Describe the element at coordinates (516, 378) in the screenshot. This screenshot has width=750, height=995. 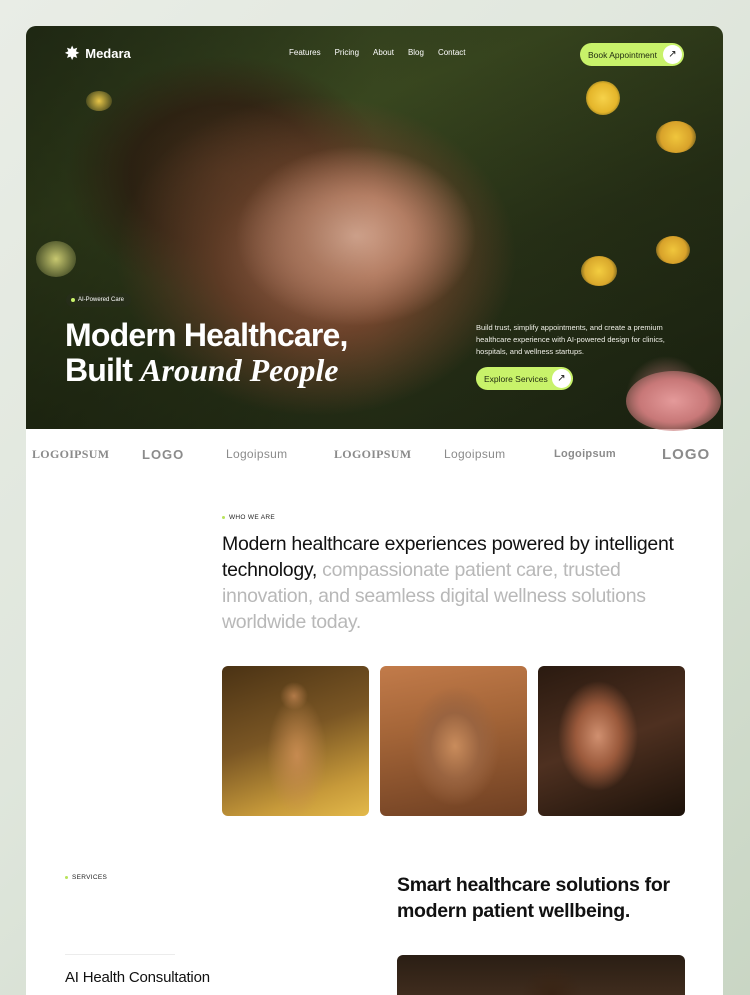
I see `explore-services-label: Explore Services` at that location.